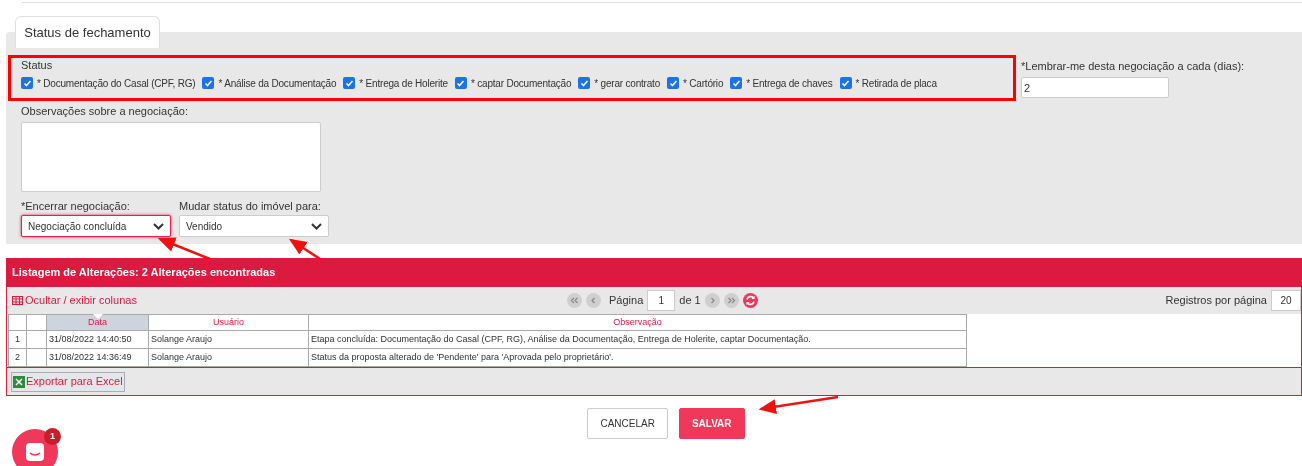 The height and width of the screenshot is (466, 1302). Describe the element at coordinates (403, 83) in the screenshot. I see `checkbox-label: * Entrega de Holerite` at that location.